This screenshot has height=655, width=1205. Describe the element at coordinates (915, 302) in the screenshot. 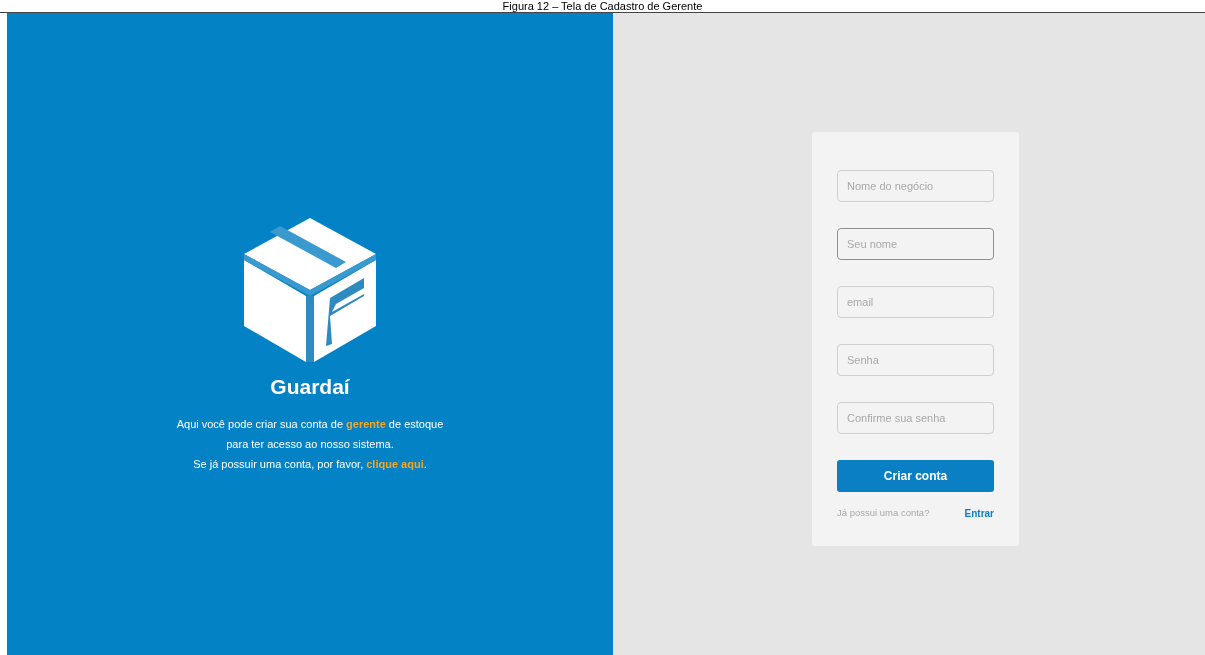

I see `input-field: email` at that location.